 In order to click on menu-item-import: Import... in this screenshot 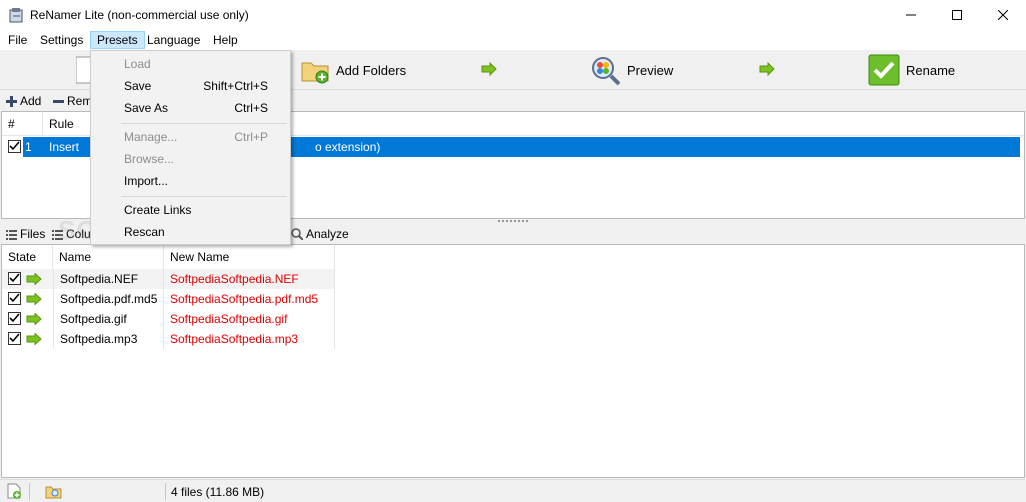, I will do `click(190, 181)`.